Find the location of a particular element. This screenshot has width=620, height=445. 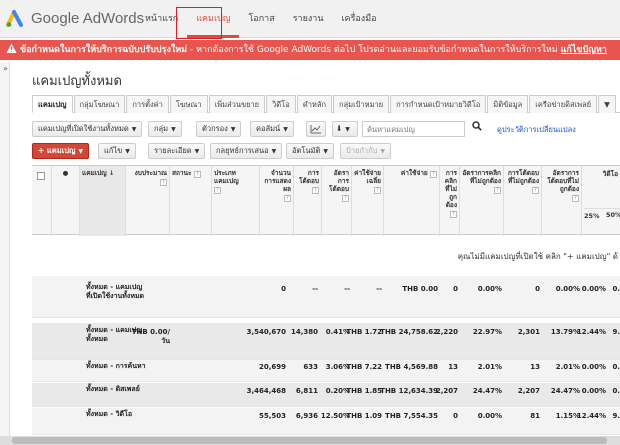

row-invalid-interactions: 2,207 is located at coordinates (528, 391).